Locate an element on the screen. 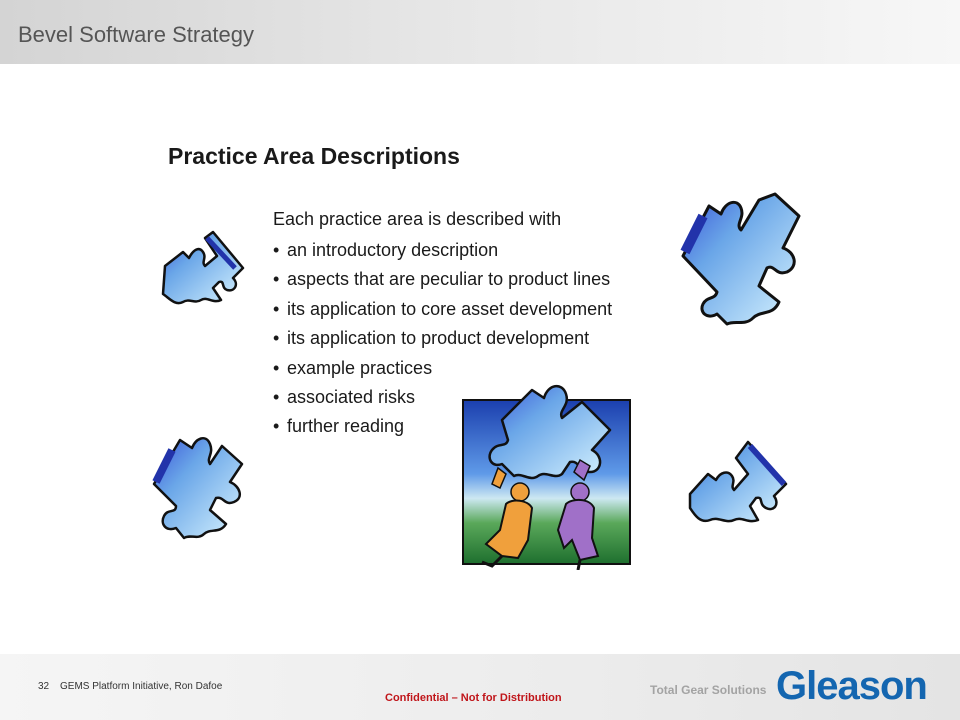 The height and width of the screenshot is (720, 960). slide-title: Bevel Software Strategy is located at coordinates (136, 34).